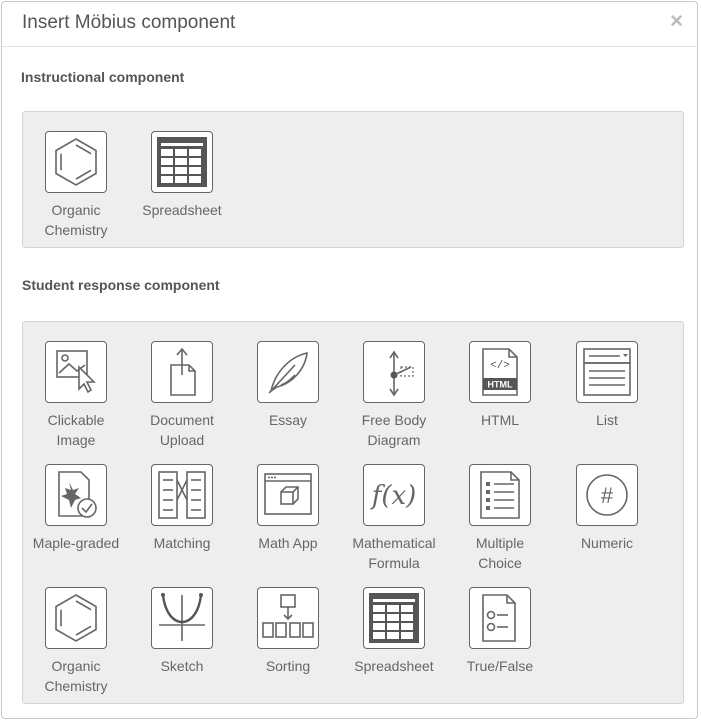  I want to click on numeric-hash-icon: #, so click(607, 495).